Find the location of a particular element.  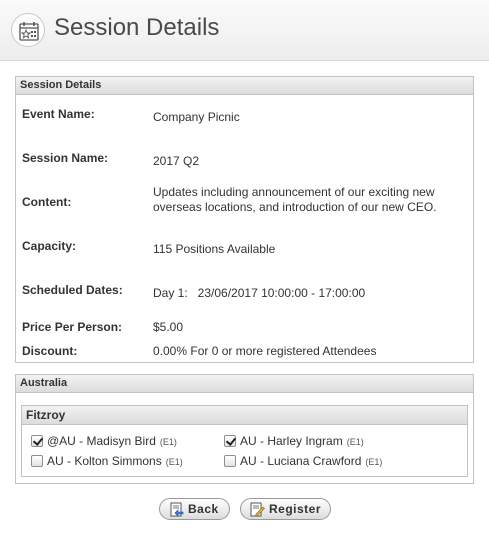

register-button: Register is located at coordinates (285, 509).